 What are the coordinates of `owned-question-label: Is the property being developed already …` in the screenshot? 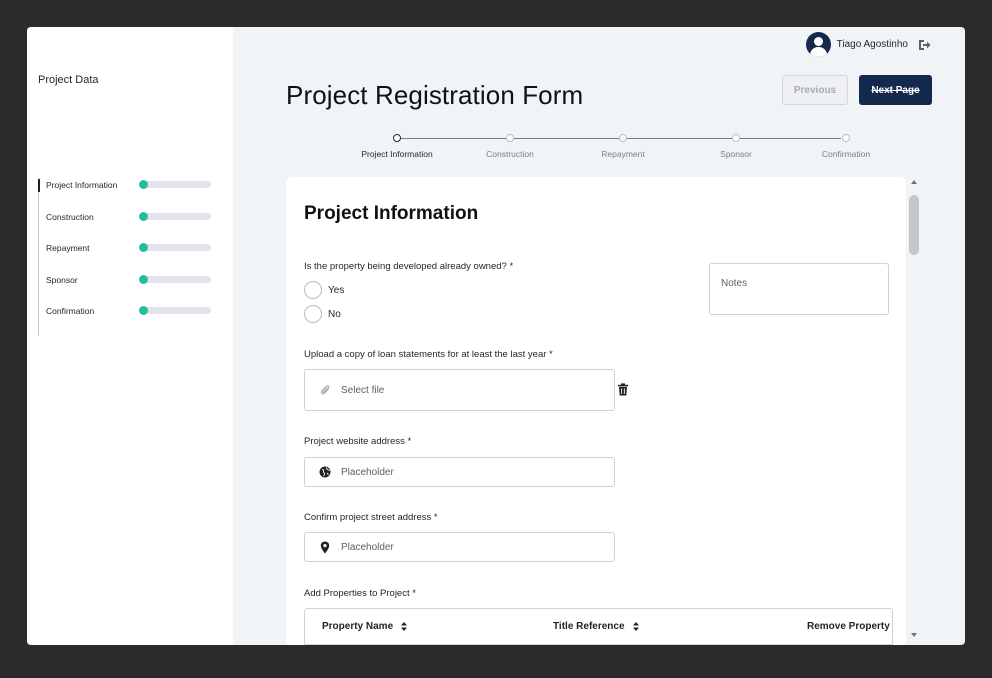 It's located at (409, 266).